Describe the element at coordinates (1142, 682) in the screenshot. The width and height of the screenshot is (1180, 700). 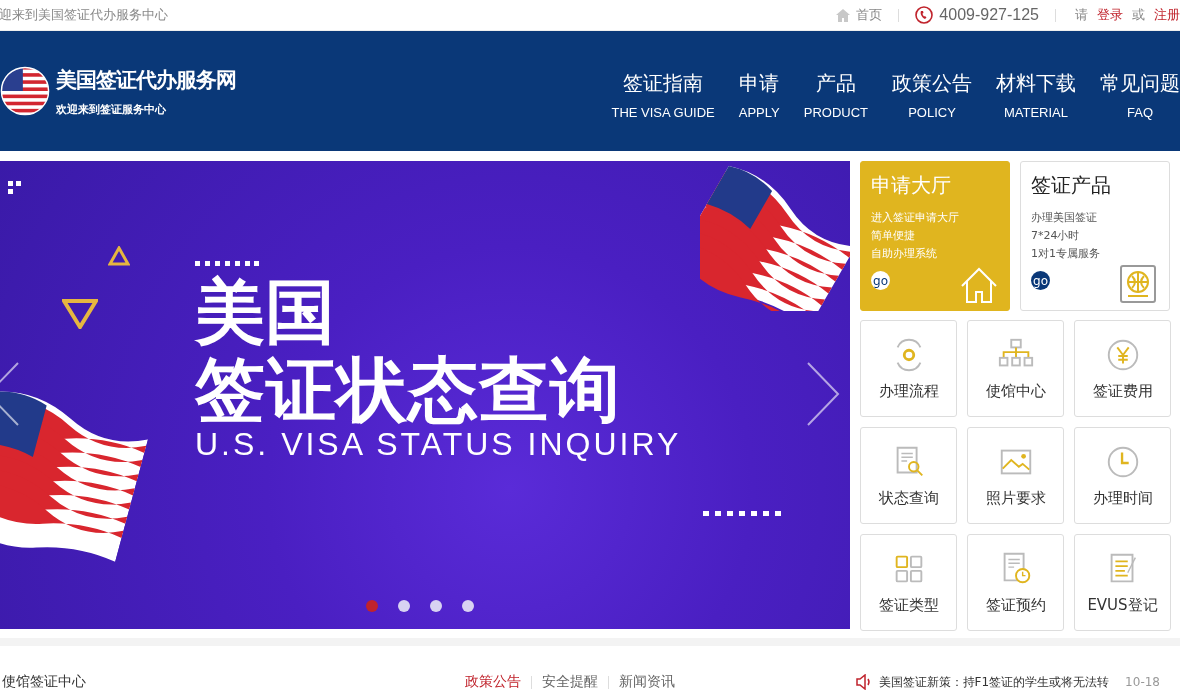
I see `news-date: 10-18` at that location.